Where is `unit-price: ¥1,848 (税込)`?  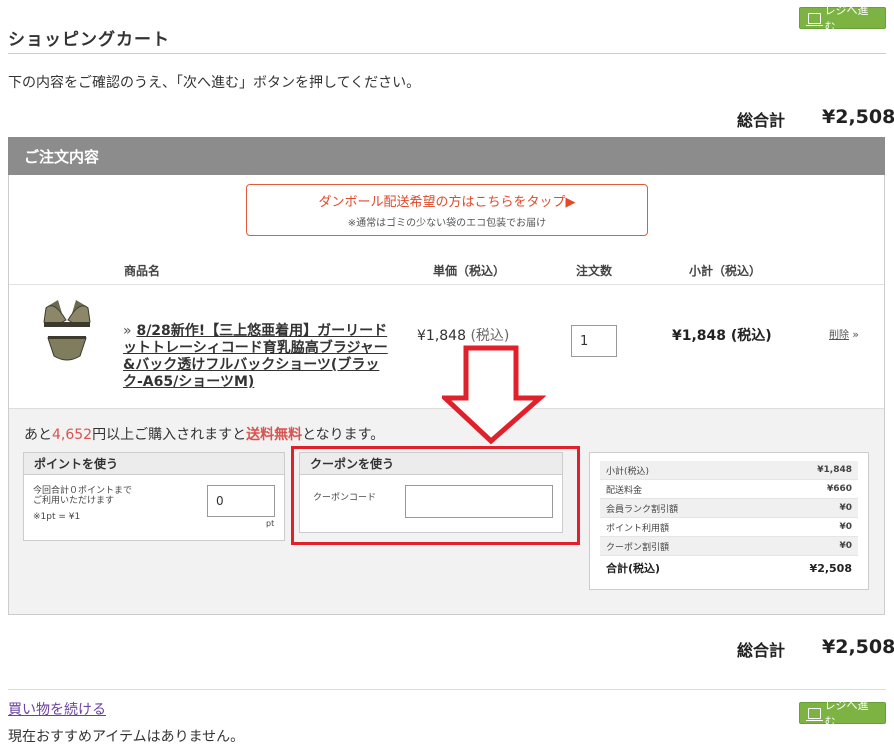
unit-price: ¥1,848 (税込) is located at coordinates (463, 335).